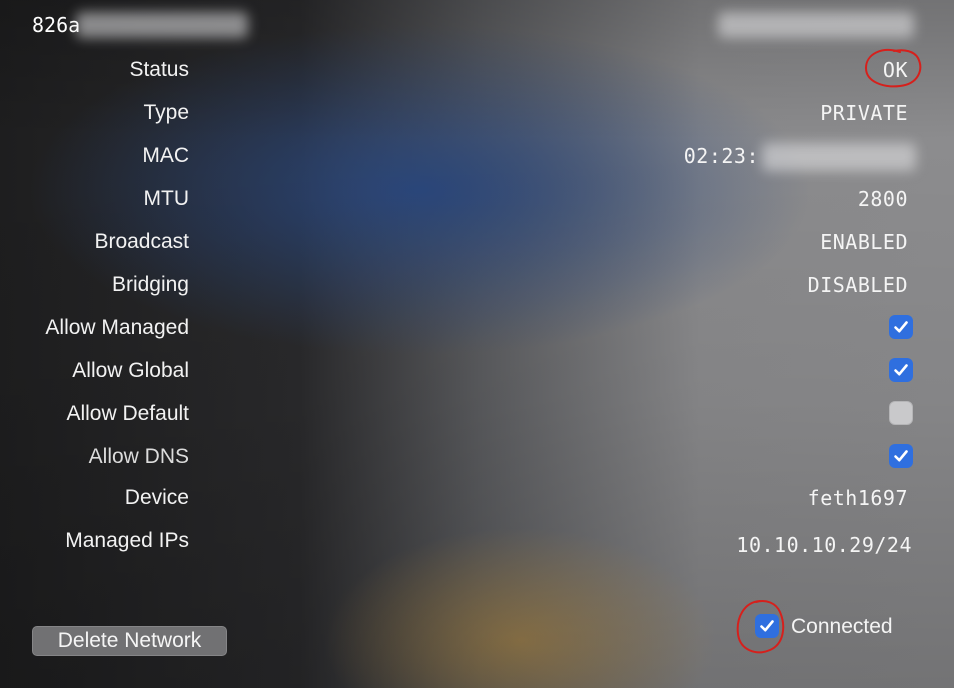 The height and width of the screenshot is (688, 954). Describe the element at coordinates (477, 199) in the screenshot. I see `row-mtu: MTU 2800` at that location.